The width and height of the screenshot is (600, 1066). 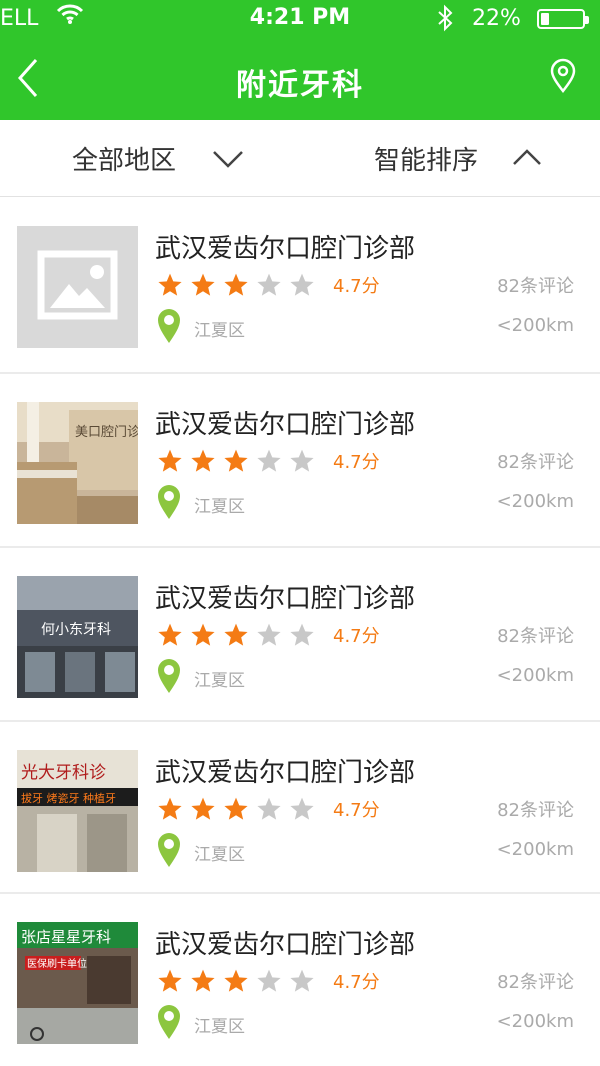 What do you see at coordinates (228, 159) in the screenshot?
I see `chevron-down-icon` at bounding box center [228, 159].